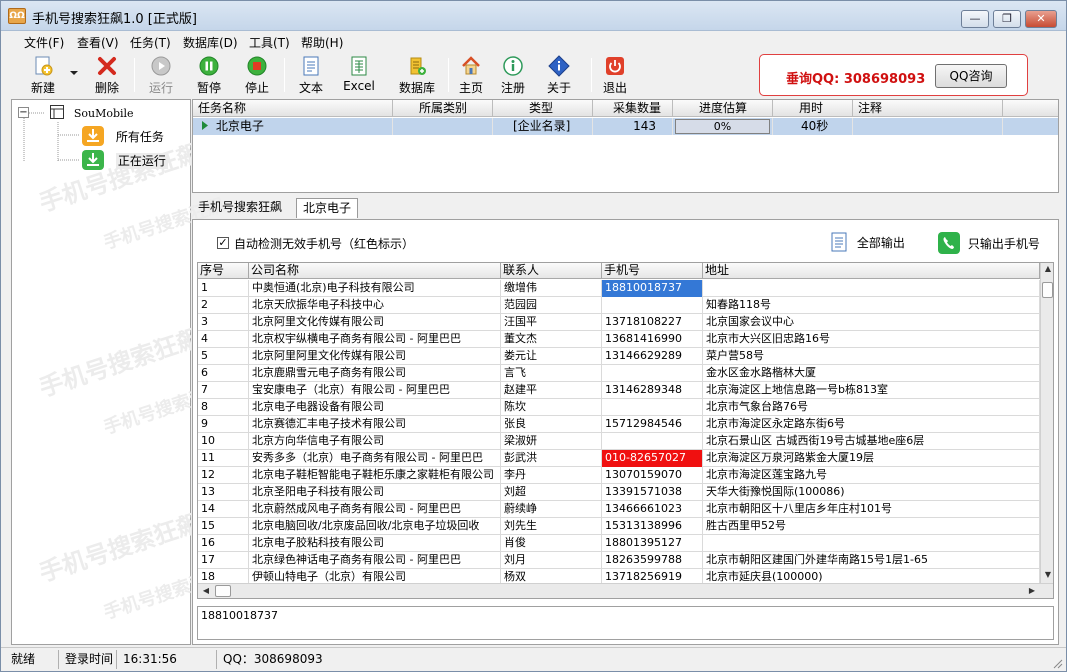 This screenshot has height=672, width=1067. I want to click on resize-grip-icon, so click(1057, 663).